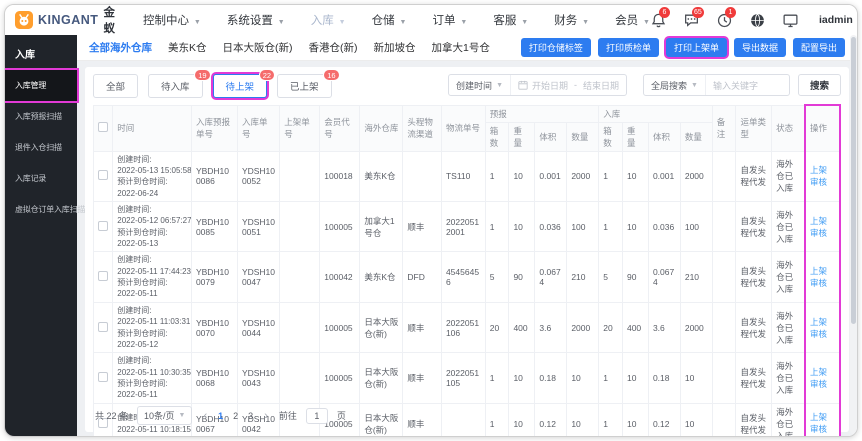 The width and height of the screenshot is (862, 441). I want to click on filter-tab-3: 待上架 22, so click(244, 83).